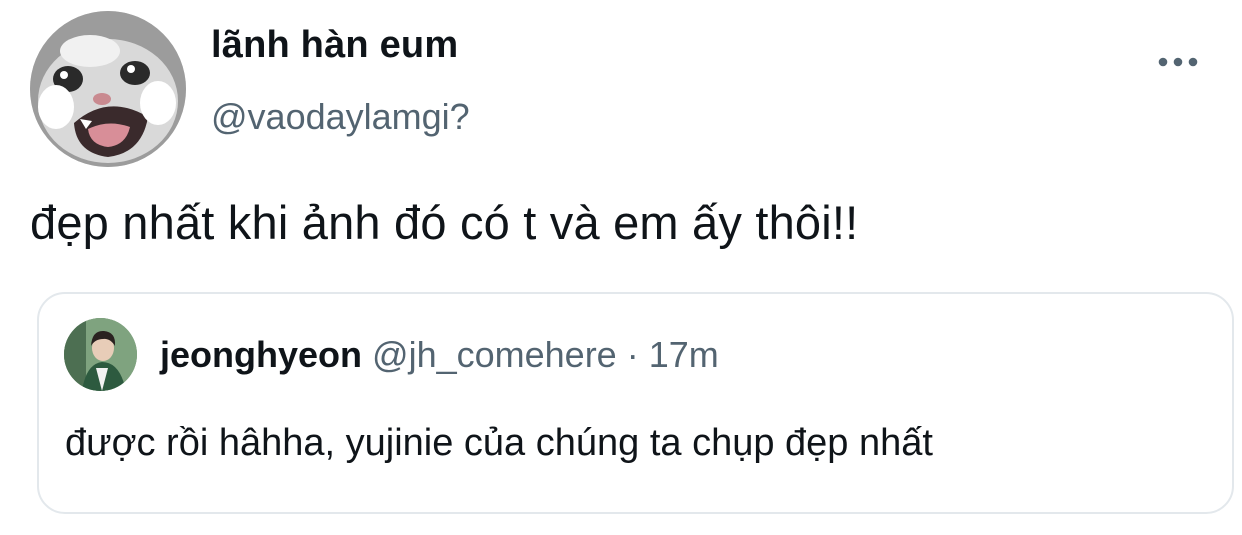  What do you see at coordinates (684, 354) in the screenshot?
I see `quoted-timestamp: 17m` at bounding box center [684, 354].